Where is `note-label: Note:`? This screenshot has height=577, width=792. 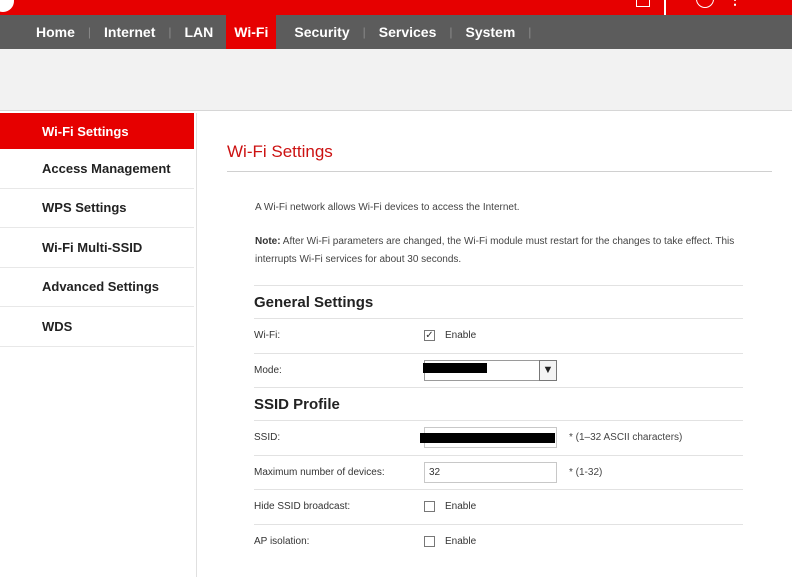 note-label: Note: is located at coordinates (268, 241).